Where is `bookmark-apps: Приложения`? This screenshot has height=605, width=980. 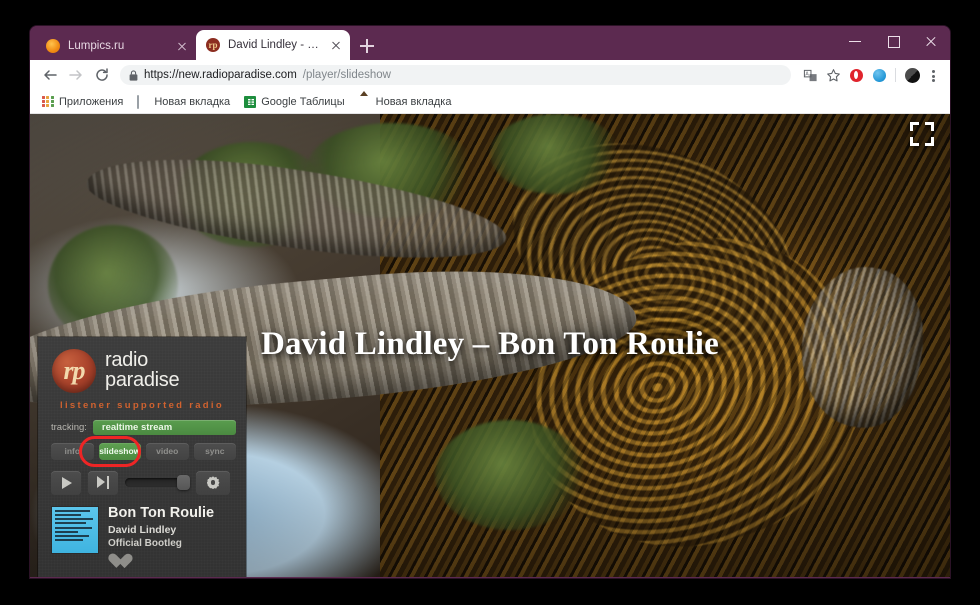 bookmark-apps: Приложения is located at coordinates (83, 101).